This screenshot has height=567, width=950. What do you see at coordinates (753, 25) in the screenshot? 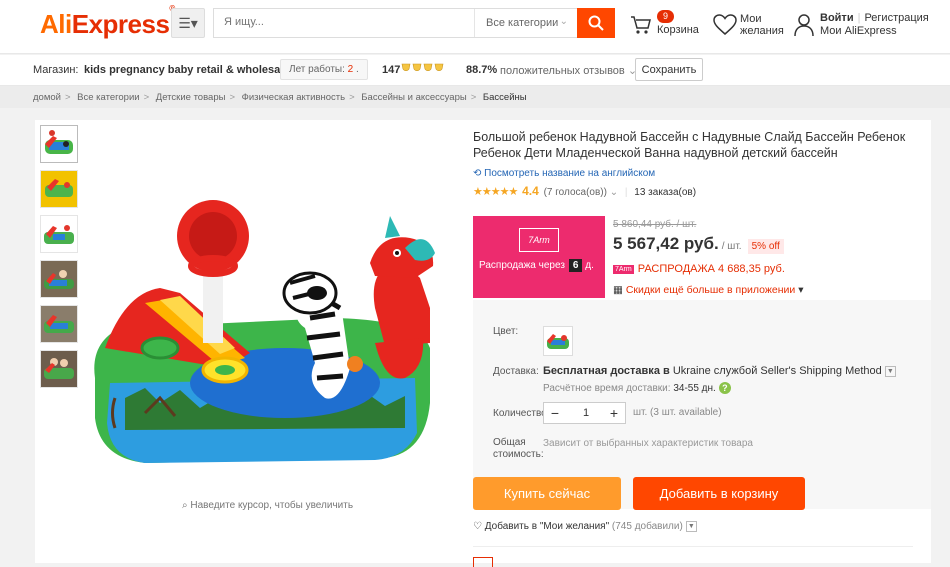
I see `wishlist-link: Мои желания` at bounding box center [753, 25].